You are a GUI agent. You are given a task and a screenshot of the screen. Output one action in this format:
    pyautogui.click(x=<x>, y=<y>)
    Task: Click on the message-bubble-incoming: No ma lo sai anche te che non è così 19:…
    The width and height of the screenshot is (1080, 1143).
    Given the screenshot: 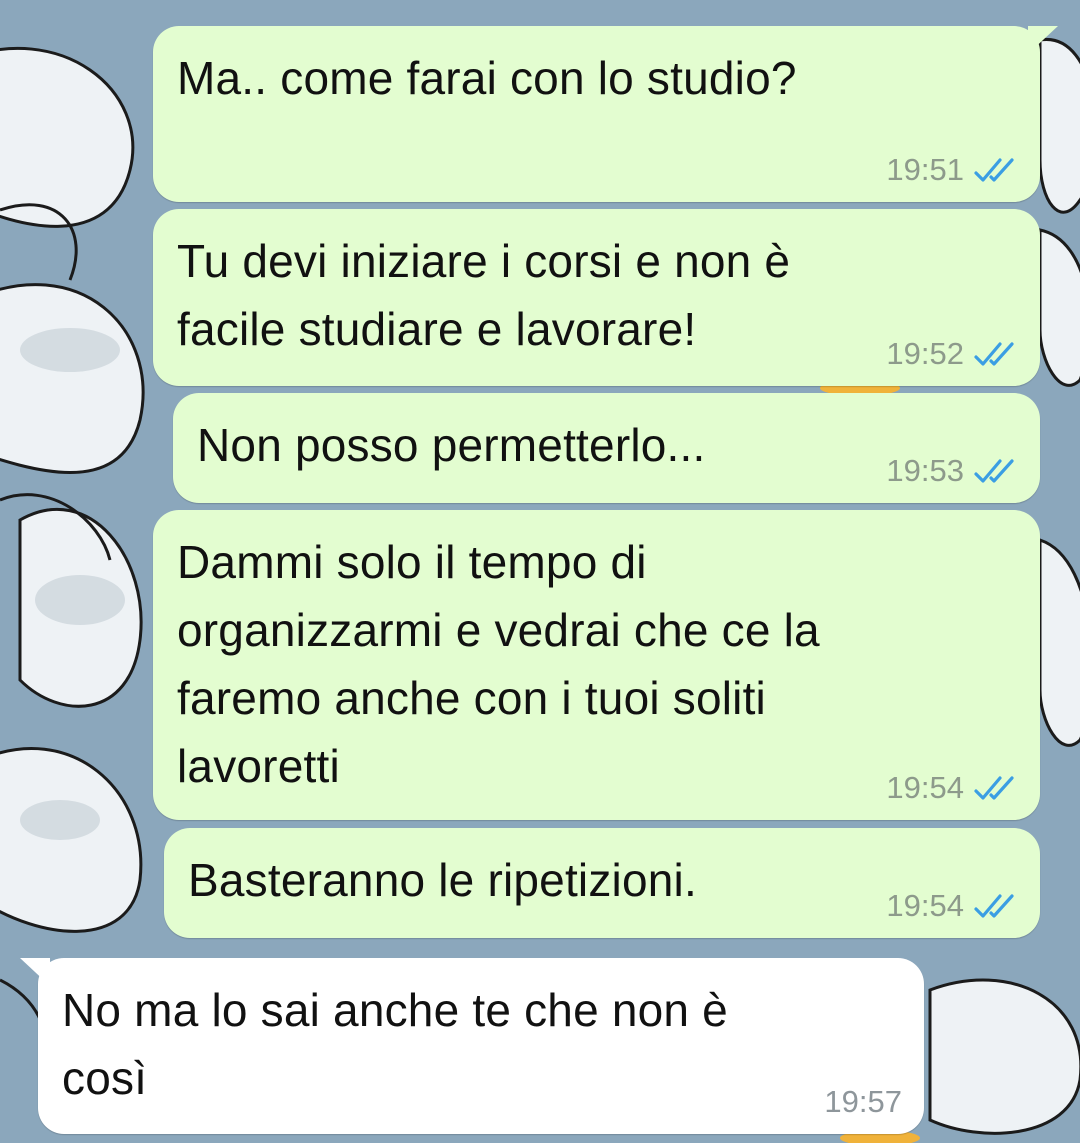 What is the action you would take?
    pyautogui.click(x=472, y=1046)
    